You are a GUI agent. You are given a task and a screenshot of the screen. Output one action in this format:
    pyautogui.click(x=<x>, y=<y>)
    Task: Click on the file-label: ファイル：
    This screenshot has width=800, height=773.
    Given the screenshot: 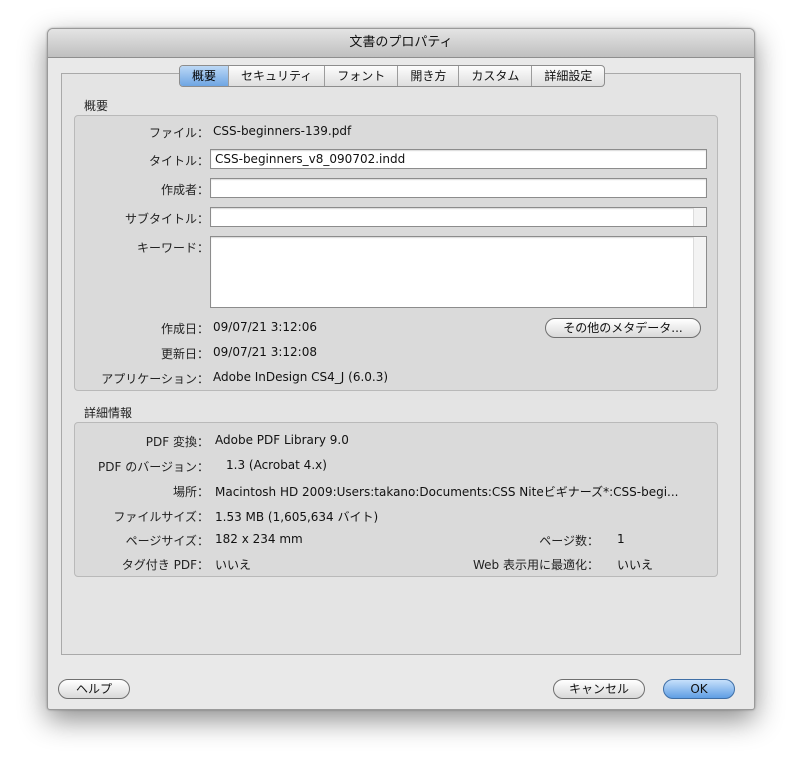 What is the action you would take?
    pyautogui.click(x=178, y=133)
    